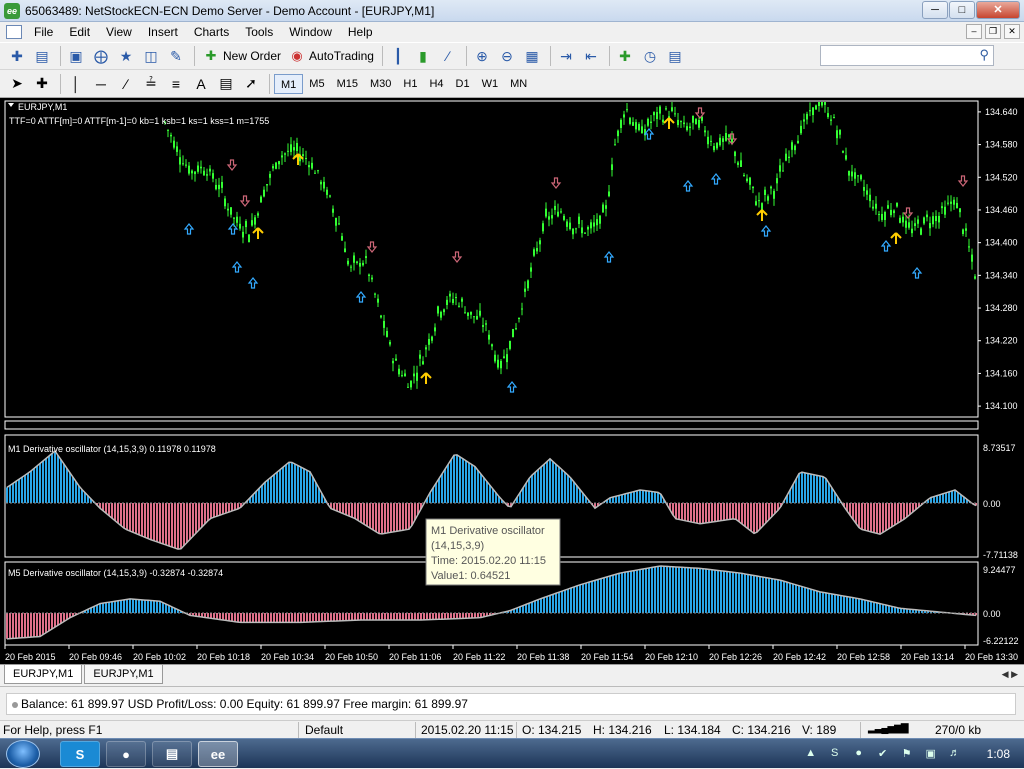  What do you see at coordinates (907, 754) in the screenshot?
I see `tray-flag-icon: ⚑` at bounding box center [907, 754].